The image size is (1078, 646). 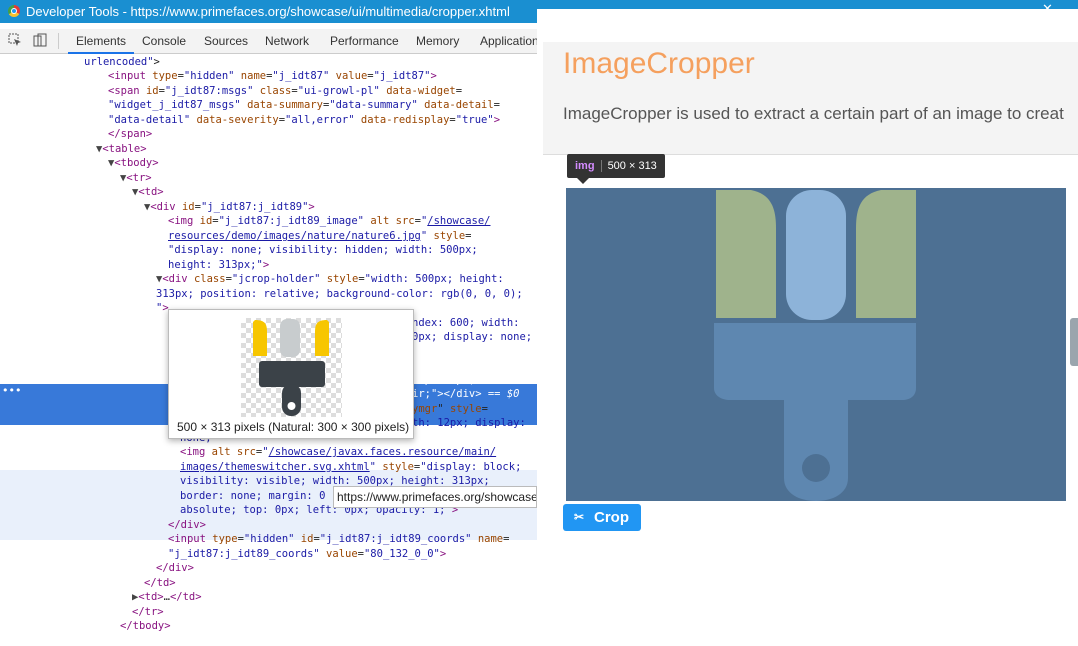 I want to click on dom-line-selected: ir;"></div> == $0, so click(x=465, y=394).